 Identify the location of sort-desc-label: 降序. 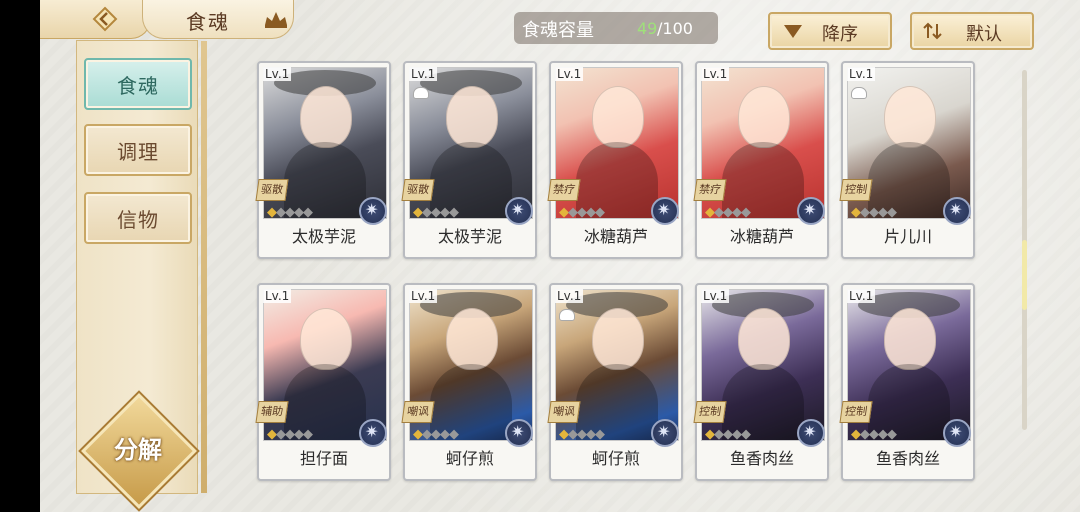
(840, 34).